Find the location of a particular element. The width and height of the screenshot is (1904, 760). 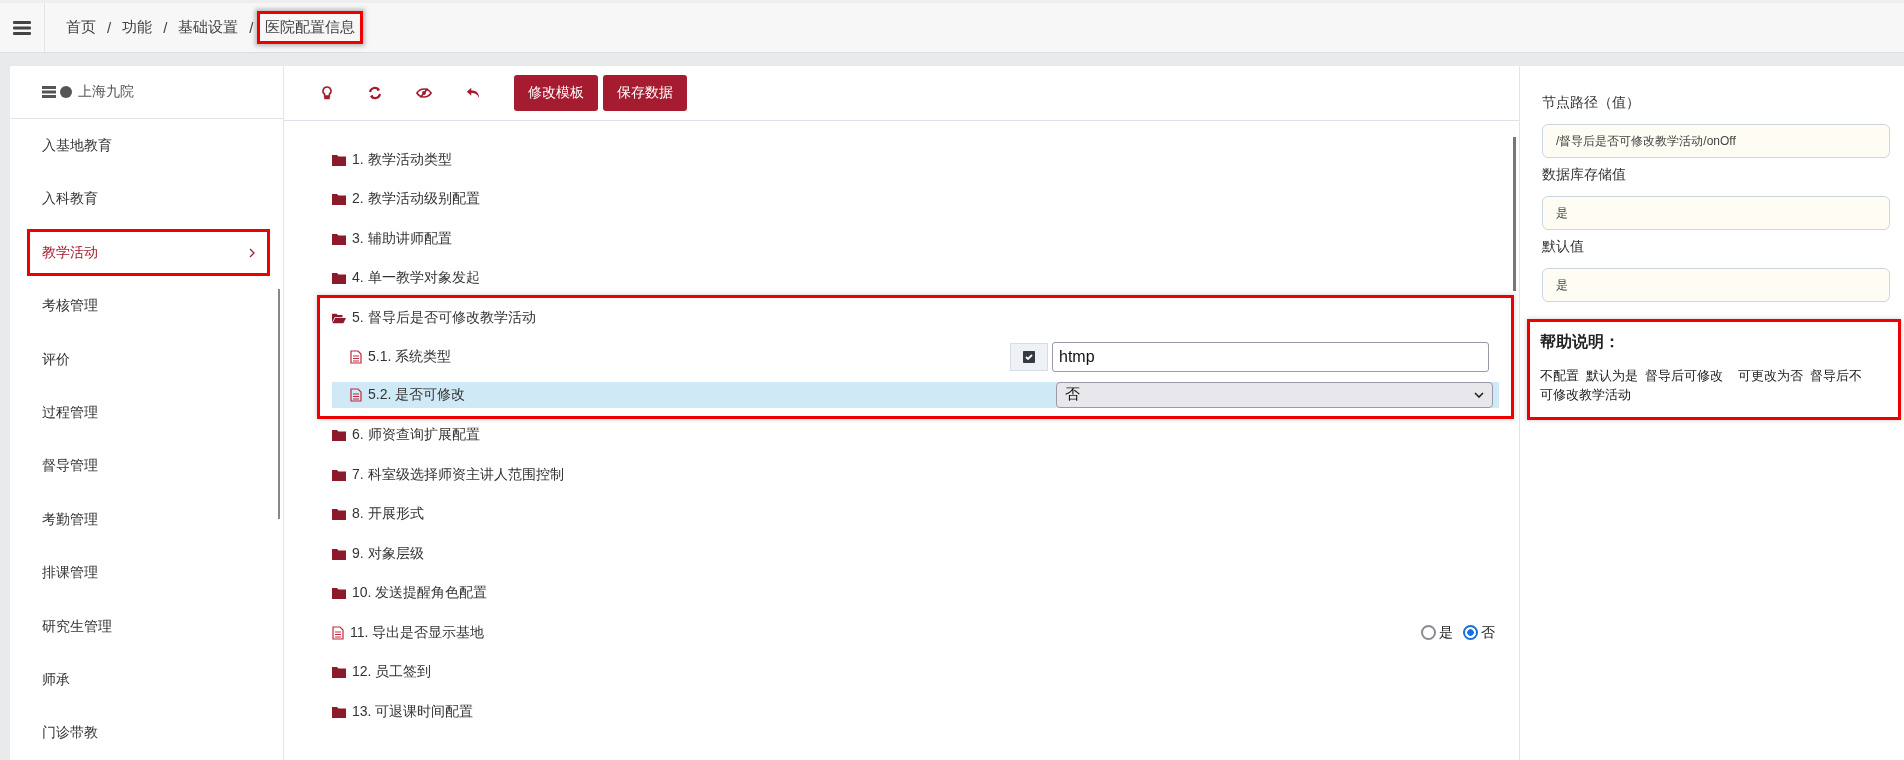

sidebar-item: 入科教育 is located at coordinates (146, 199).